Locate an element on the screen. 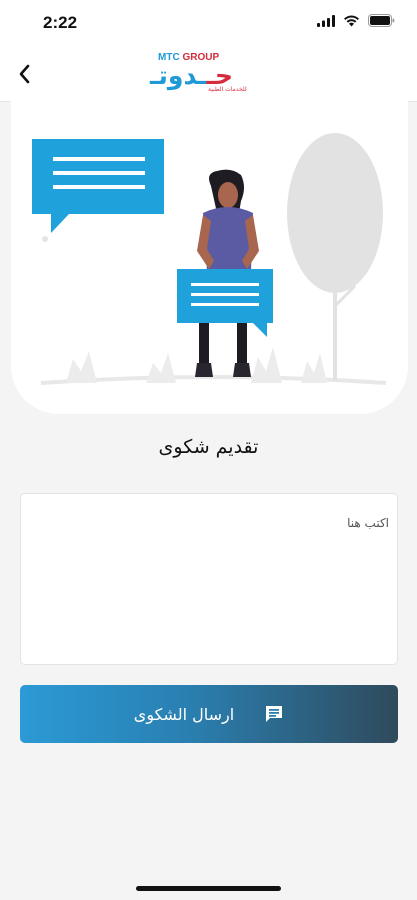  navigation-bar: MTC GROUP حــدوتـ للخدمات الطبية is located at coordinates (208, 75).